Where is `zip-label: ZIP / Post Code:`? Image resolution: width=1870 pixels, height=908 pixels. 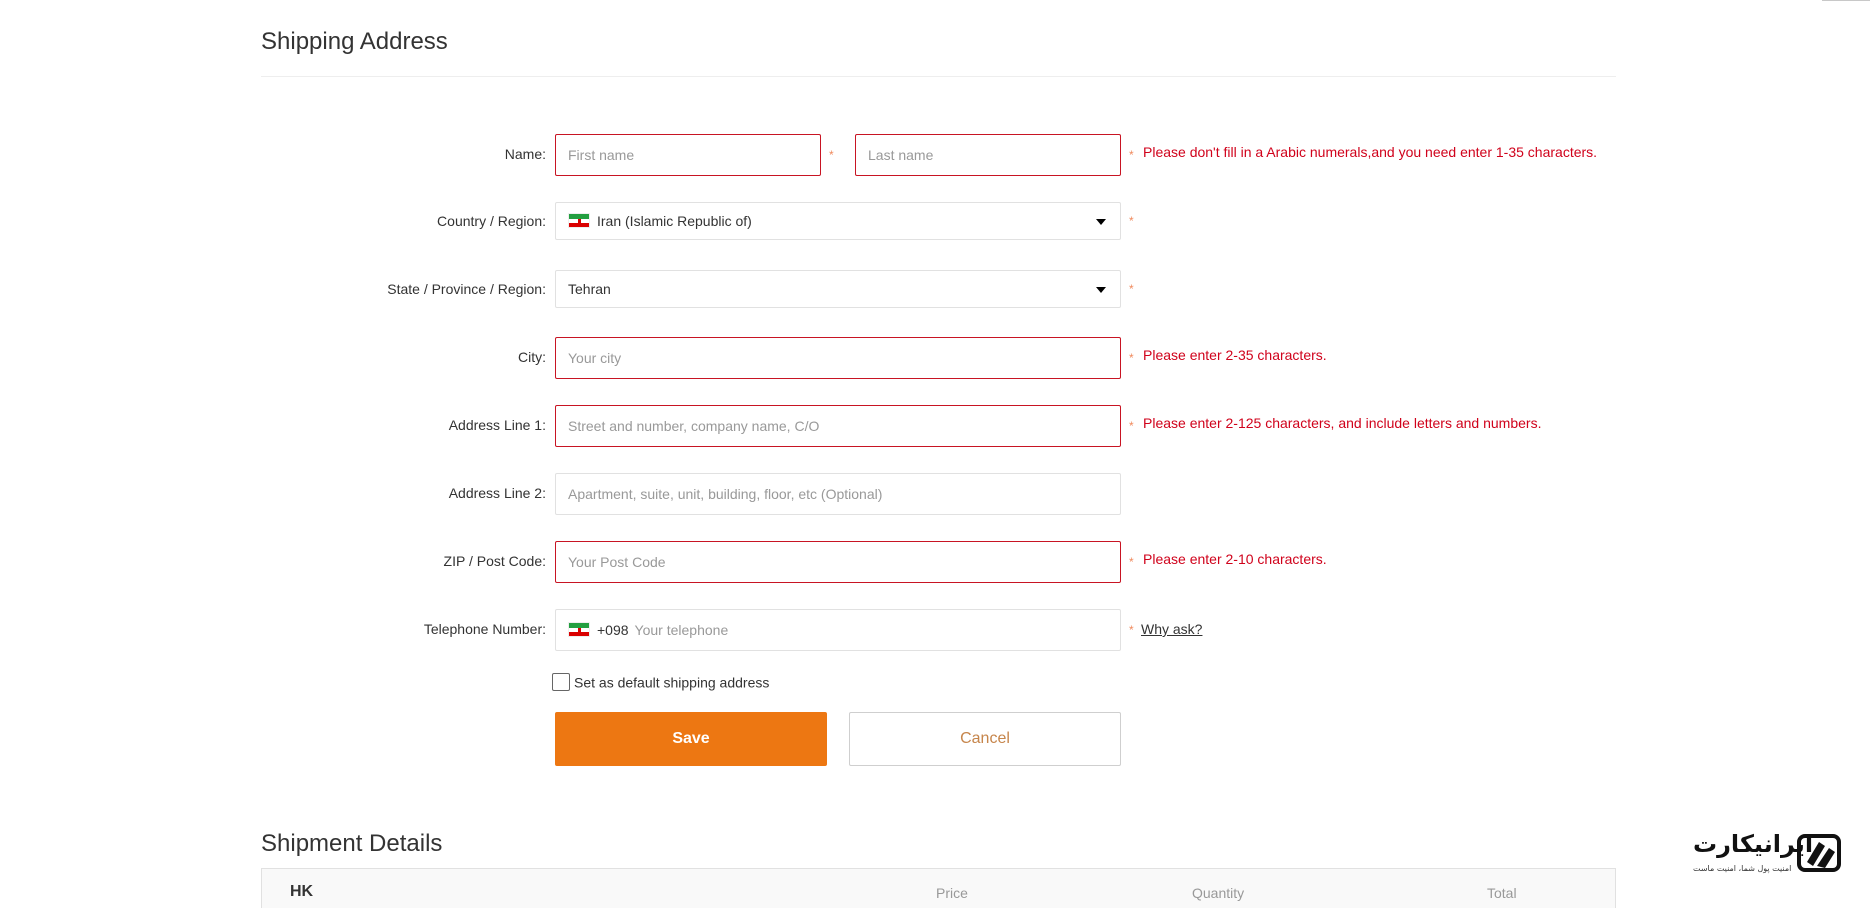
zip-label: ZIP / Post Code: is located at coordinates (494, 561).